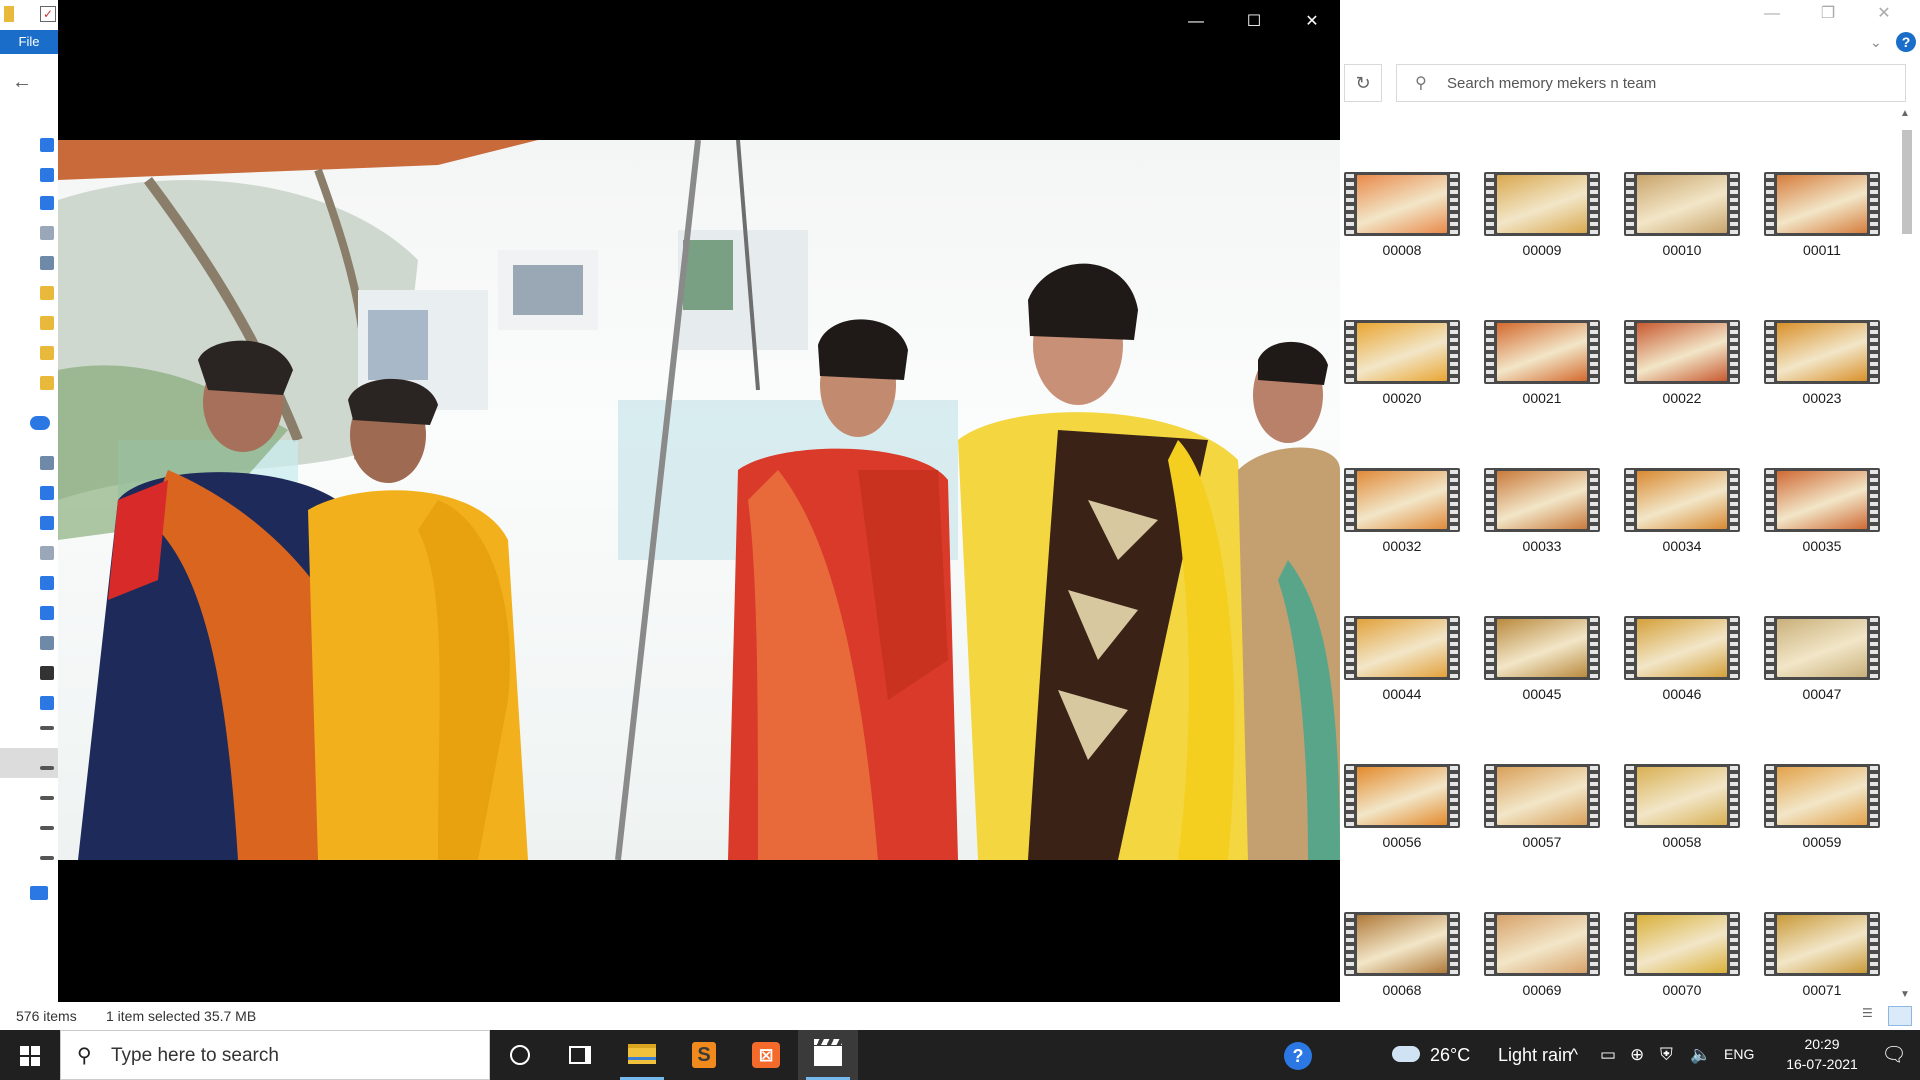  What do you see at coordinates (1254, 22) in the screenshot?
I see `player-maximize-button: ☐` at bounding box center [1254, 22].